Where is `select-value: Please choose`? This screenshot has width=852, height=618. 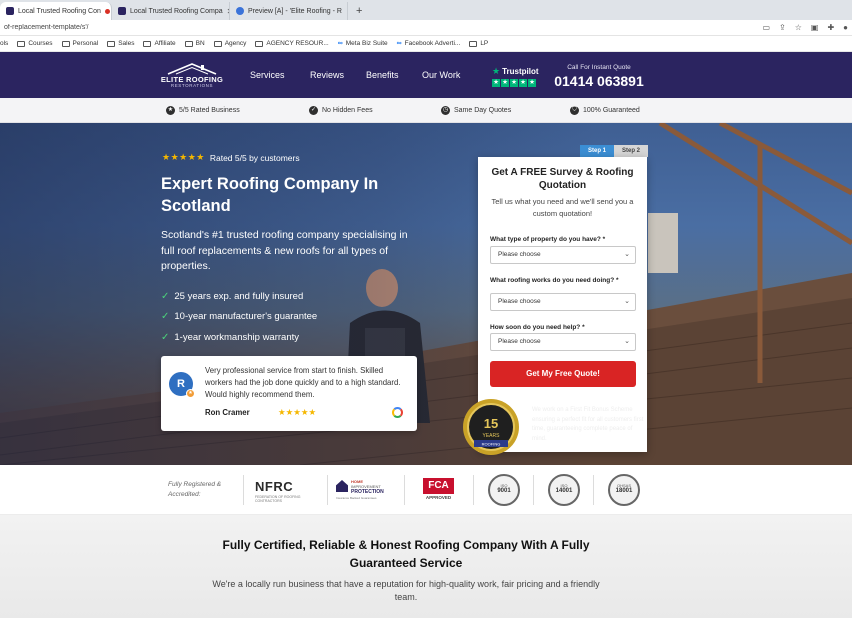 select-value: Please choose is located at coordinates (519, 254).